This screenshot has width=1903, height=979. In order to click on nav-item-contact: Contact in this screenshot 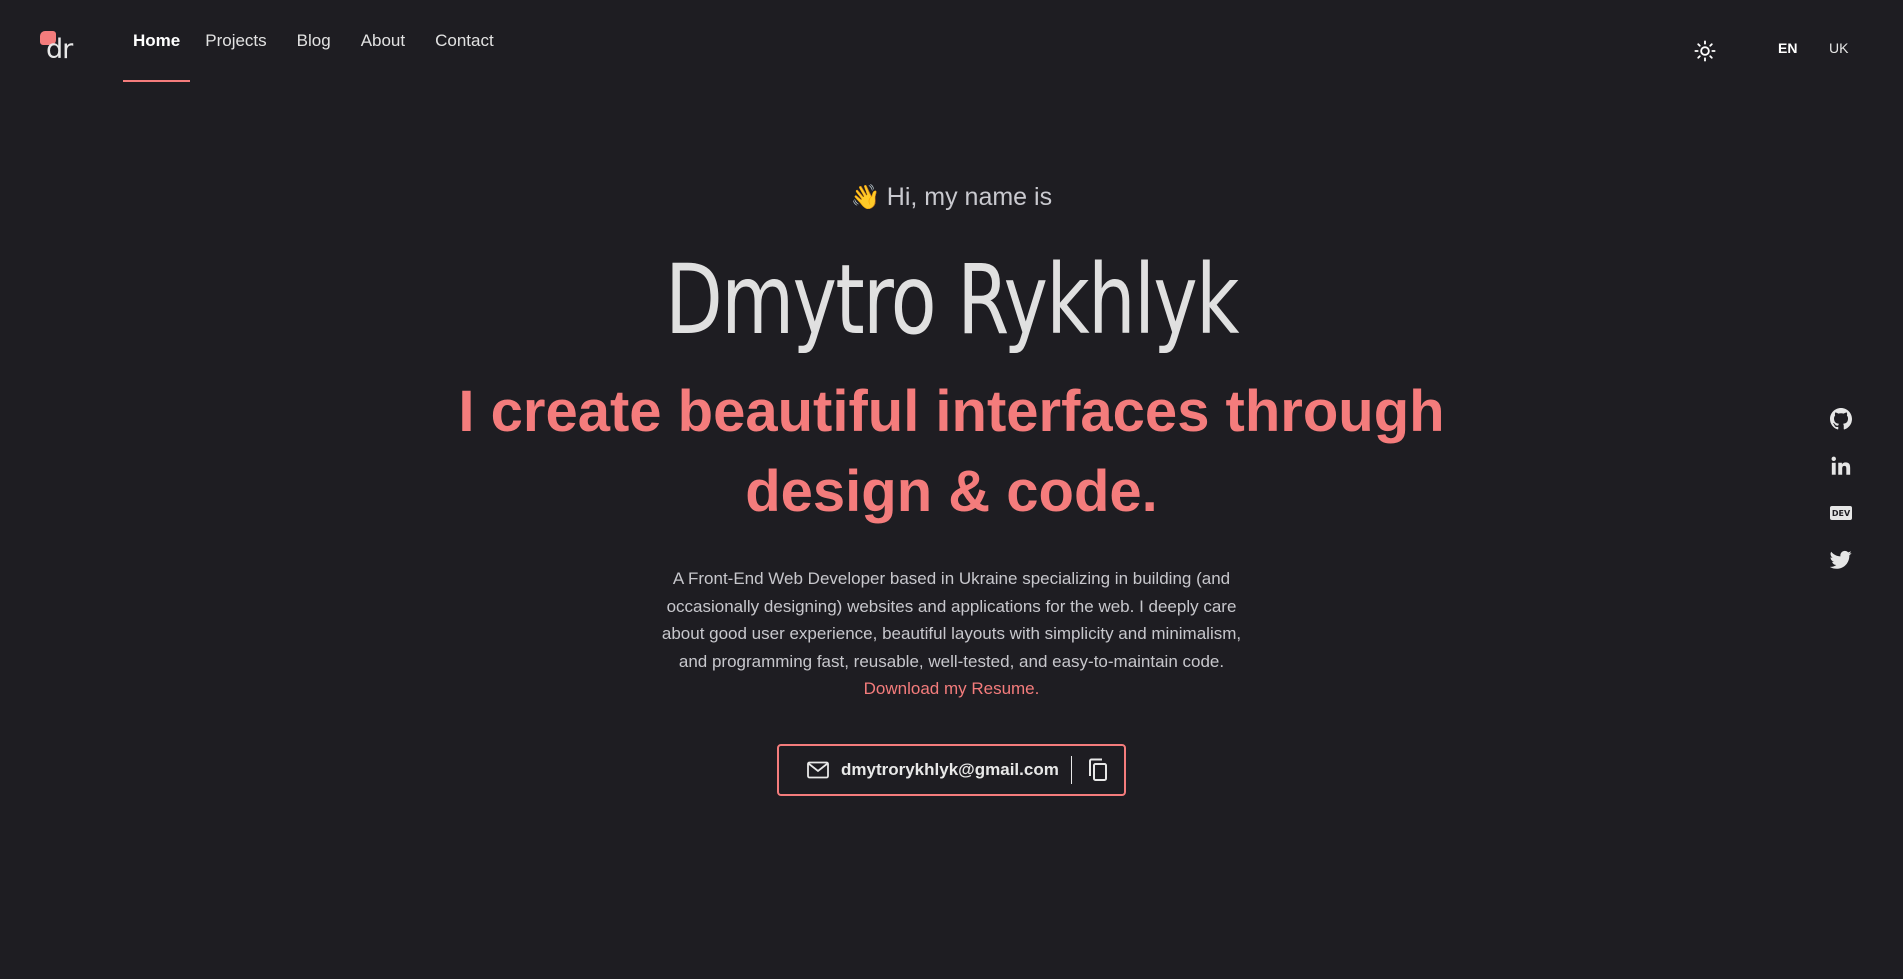, I will do `click(464, 41)`.